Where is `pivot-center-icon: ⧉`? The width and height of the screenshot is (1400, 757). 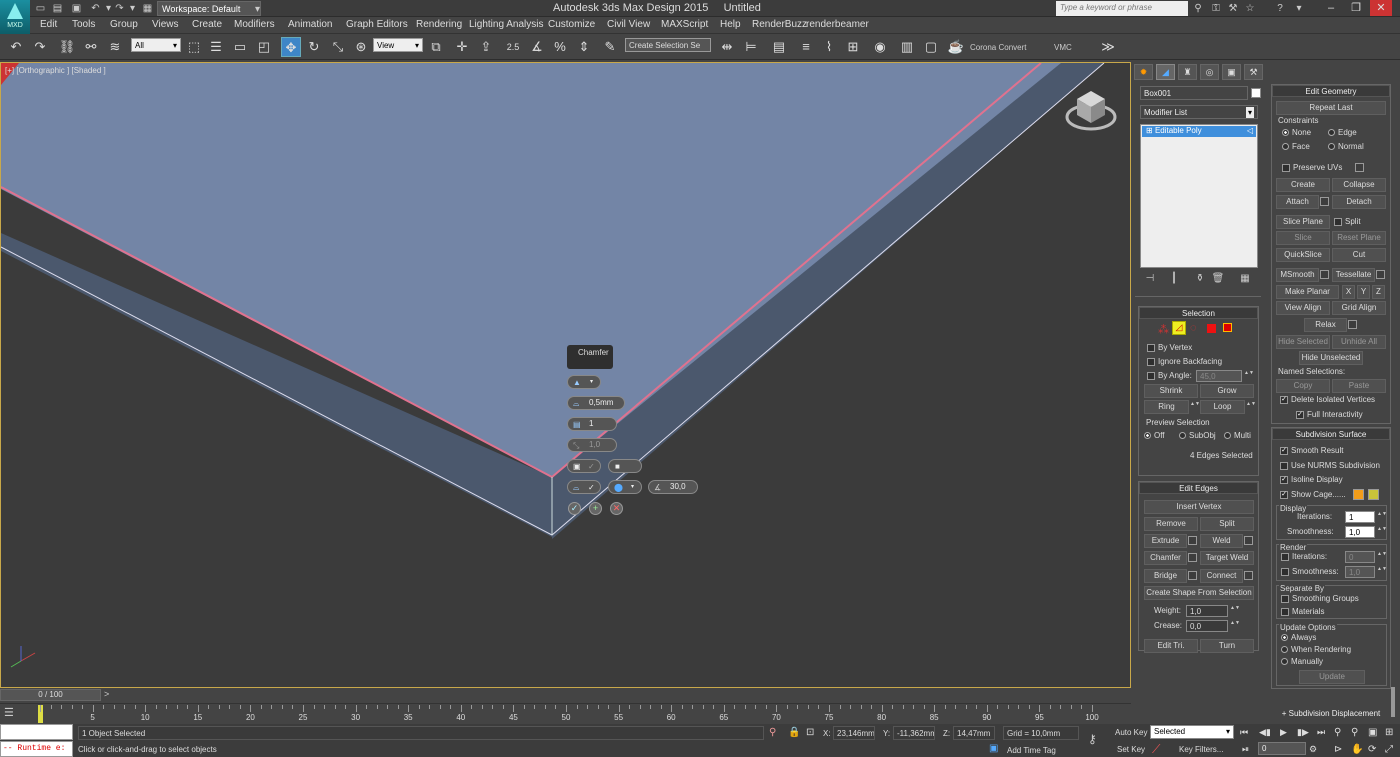
pivot-center-icon: ⧉ is located at coordinates (436, 47).